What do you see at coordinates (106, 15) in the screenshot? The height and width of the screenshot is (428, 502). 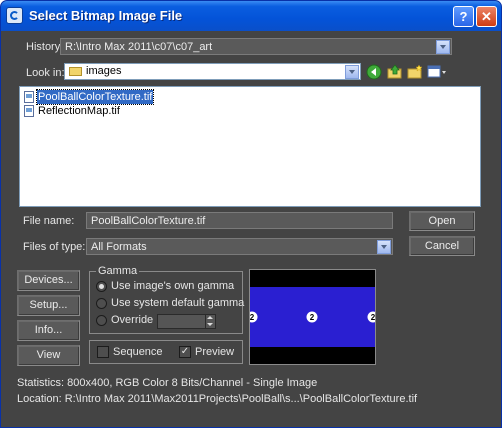 I see `dialog-title: Select Bitmap Image File` at bounding box center [106, 15].